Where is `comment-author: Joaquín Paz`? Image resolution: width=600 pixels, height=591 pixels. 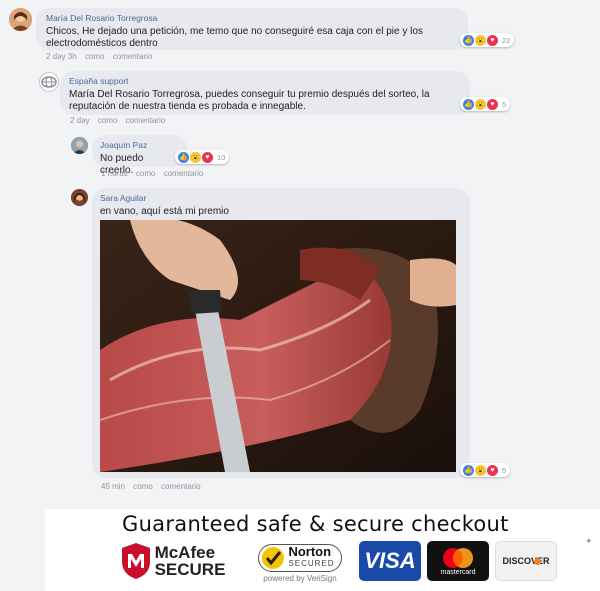
comment-author: Joaquín Paz is located at coordinates (139, 145).